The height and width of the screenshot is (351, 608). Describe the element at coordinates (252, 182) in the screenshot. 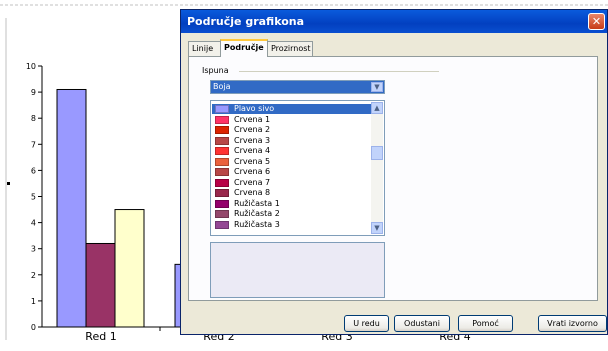

I see `color-name: Crvena 7` at that location.